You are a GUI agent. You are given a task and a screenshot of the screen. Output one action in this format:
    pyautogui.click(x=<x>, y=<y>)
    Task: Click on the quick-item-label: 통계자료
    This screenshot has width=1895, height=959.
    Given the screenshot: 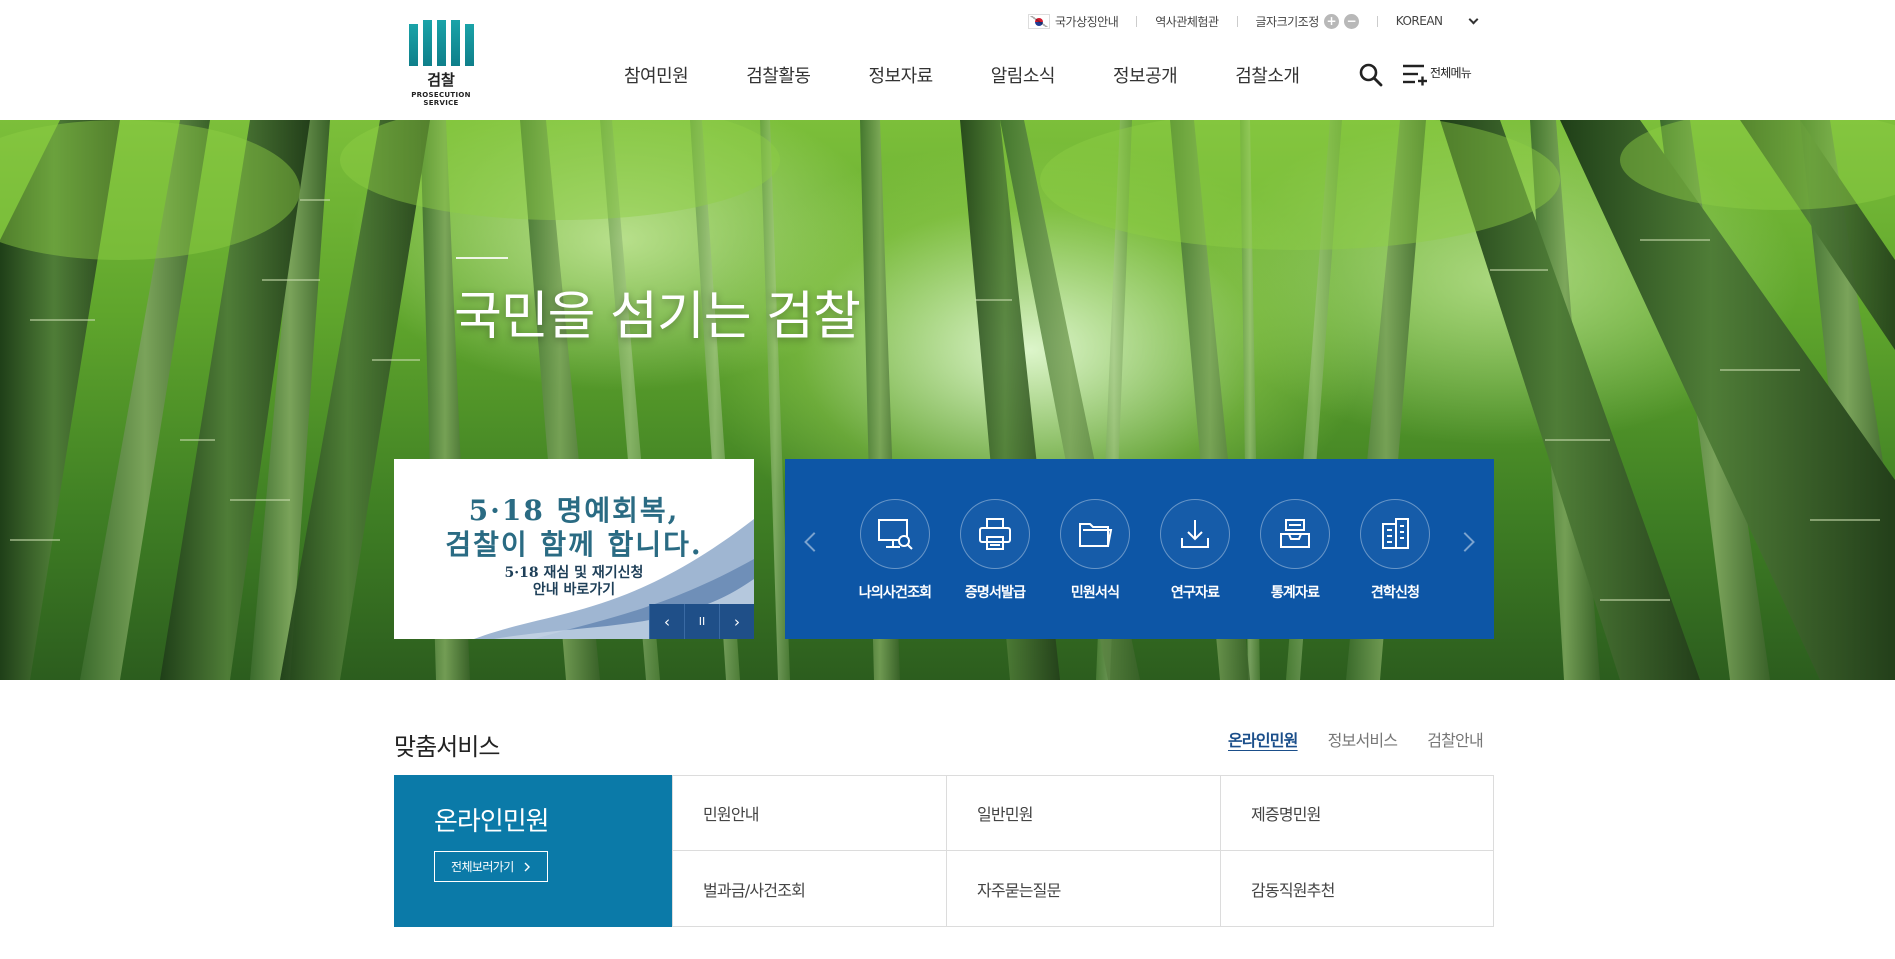 What is the action you would take?
    pyautogui.click(x=1295, y=593)
    